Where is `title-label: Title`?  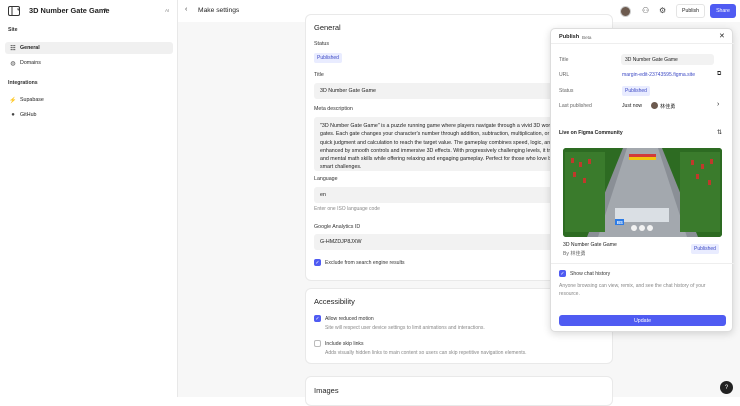 title-label: Title is located at coordinates (319, 75).